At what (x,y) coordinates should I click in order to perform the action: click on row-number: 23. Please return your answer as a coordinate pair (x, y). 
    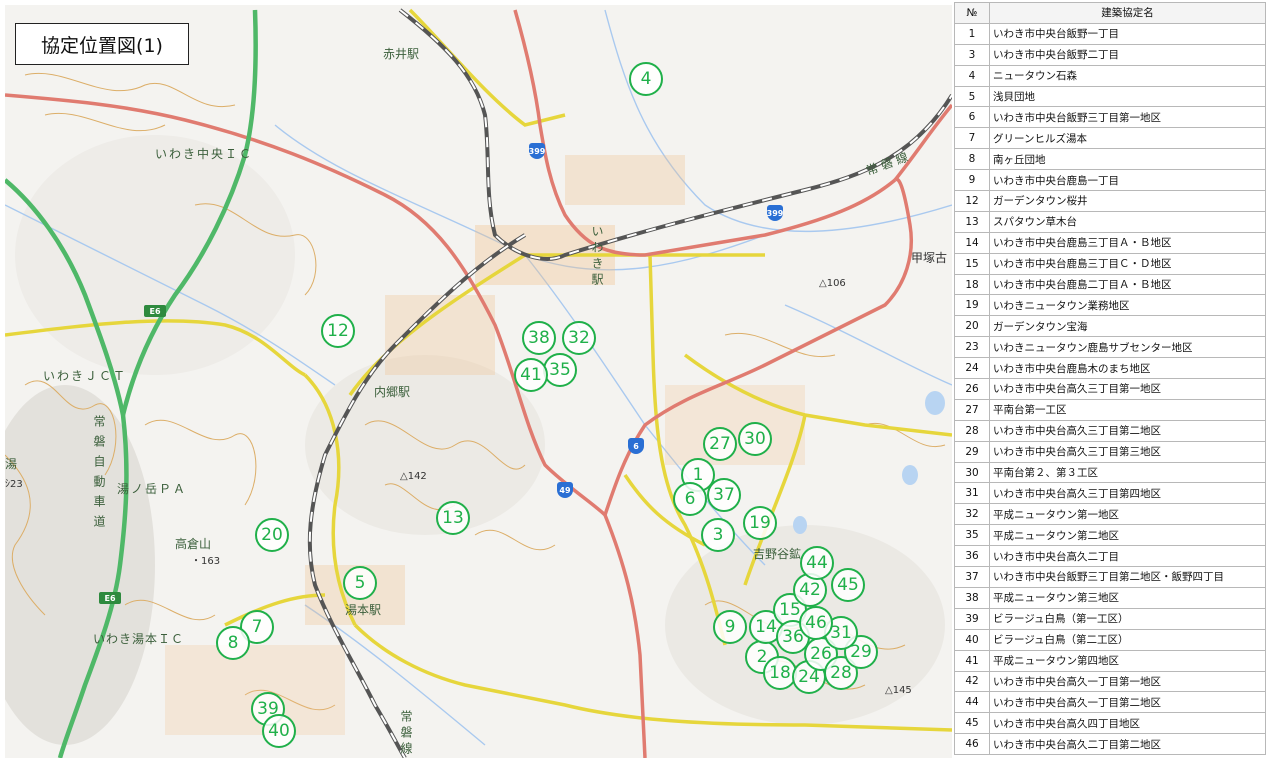
    Looking at the image, I should click on (972, 347).